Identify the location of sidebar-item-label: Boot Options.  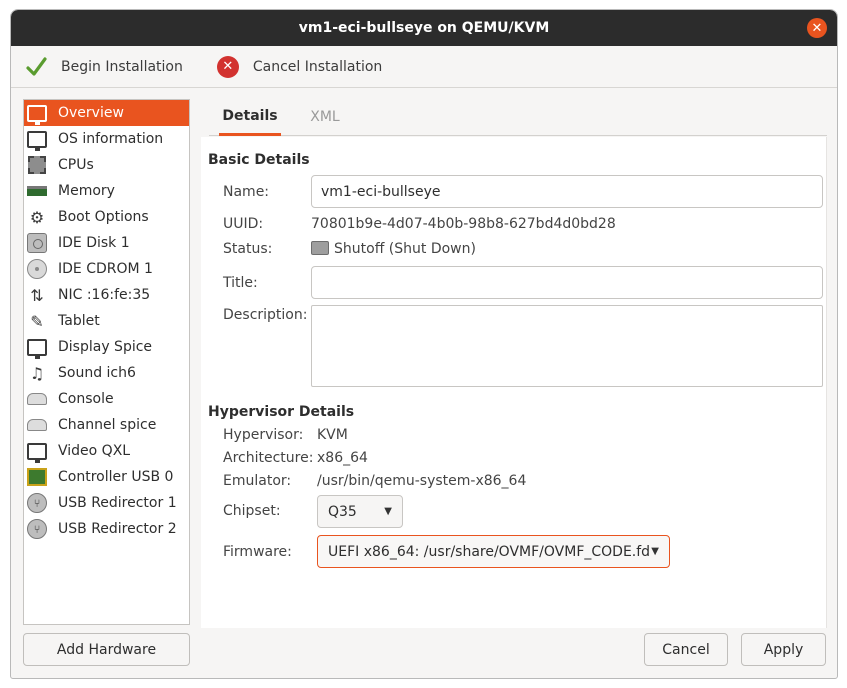
(103, 217).